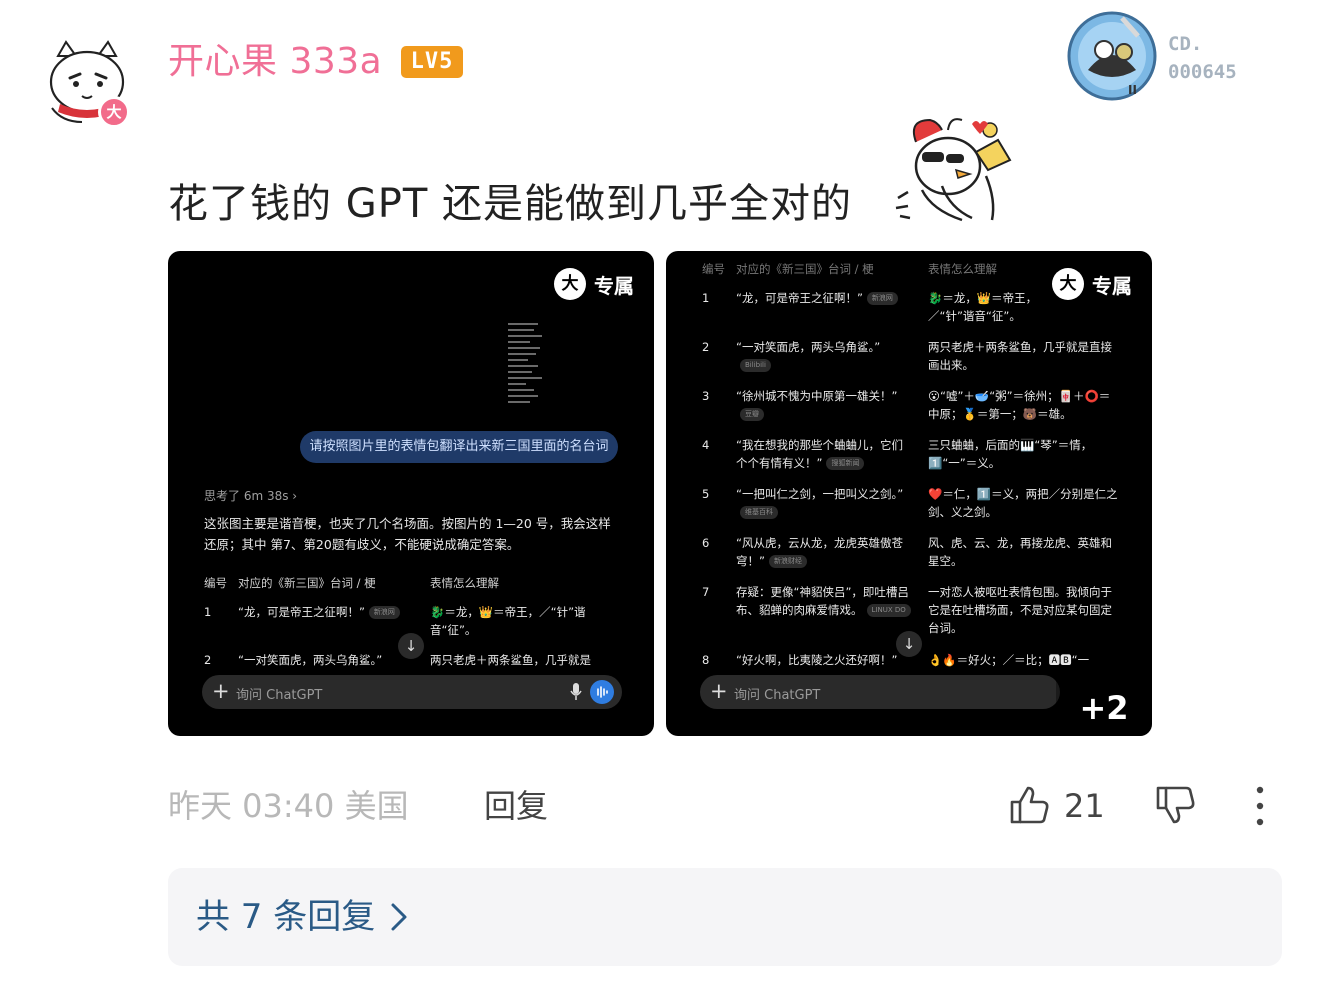 The width and height of the screenshot is (1320, 1002). Describe the element at coordinates (1019, 405) in the screenshot. I see `table-row-meaning: 😮“嘘”＋🥣“粥”＝徐州；🀄＋⭕＝中原；🥇＝第一；🐻＝雄。` at that location.